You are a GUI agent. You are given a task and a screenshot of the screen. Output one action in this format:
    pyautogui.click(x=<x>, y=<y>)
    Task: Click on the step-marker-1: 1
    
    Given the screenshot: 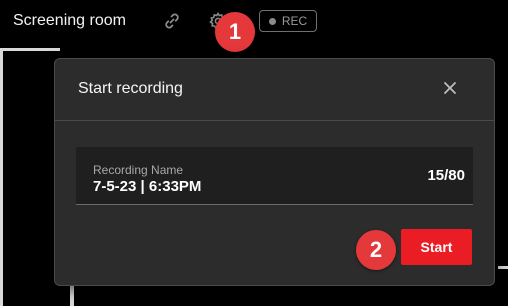 What is the action you would take?
    pyautogui.click(x=235, y=32)
    